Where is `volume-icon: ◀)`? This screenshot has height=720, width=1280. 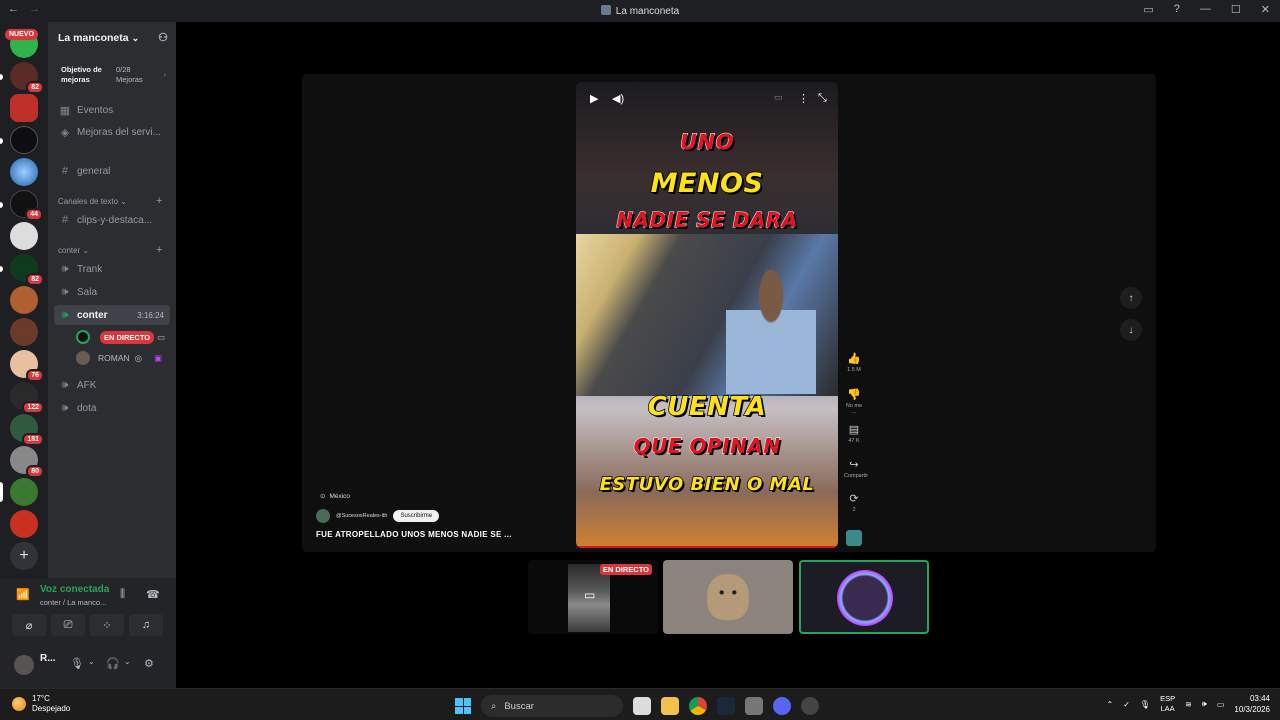 volume-icon: ◀) is located at coordinates (618, 98).